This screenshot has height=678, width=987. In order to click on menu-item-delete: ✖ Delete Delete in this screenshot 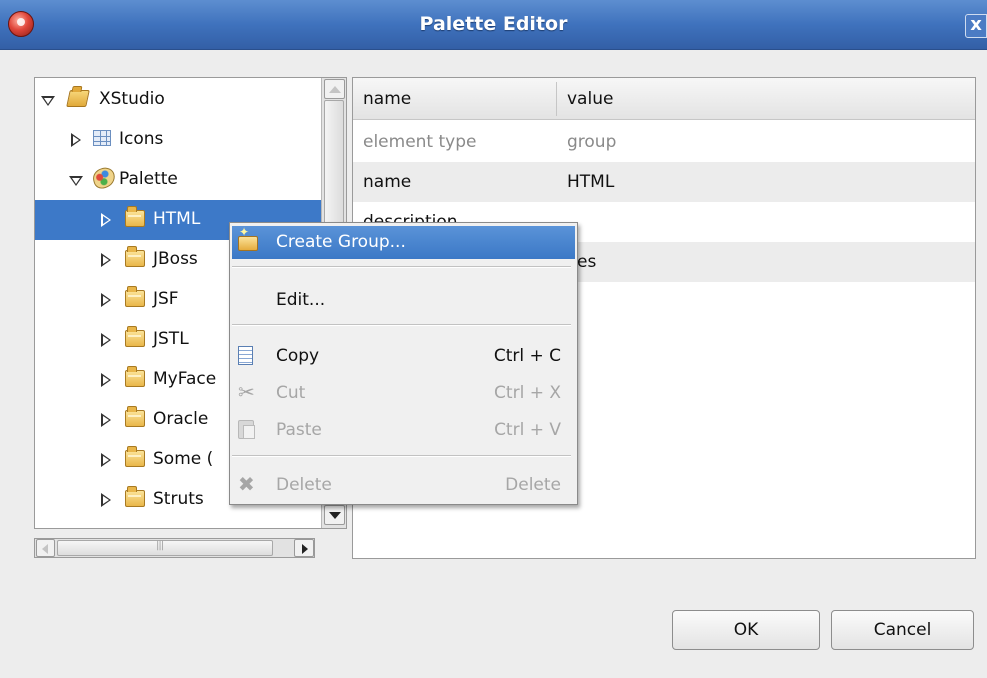, I will do `click(403, 485)`.